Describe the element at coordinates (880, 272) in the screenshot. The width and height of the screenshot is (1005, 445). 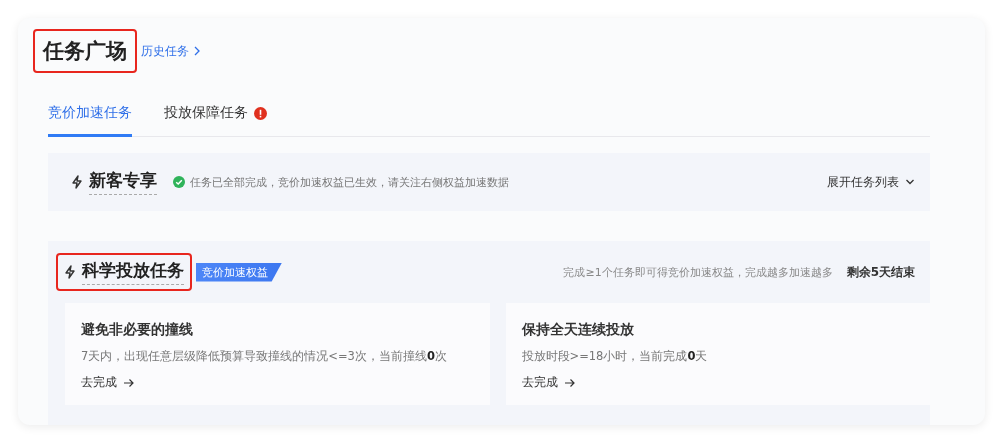
I see `remaining-text: 剩余5天结束` at that location.